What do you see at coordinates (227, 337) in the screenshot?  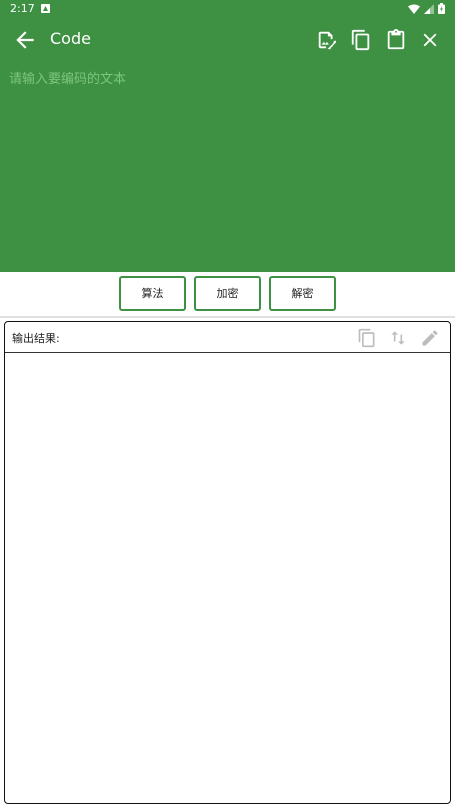 I see `output-header: 输出结果:` at bounding box center [227, 337].